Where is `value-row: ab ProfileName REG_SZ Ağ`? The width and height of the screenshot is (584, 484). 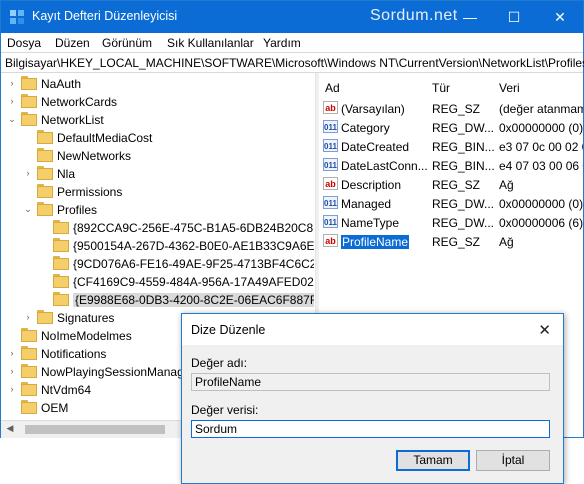 value-row: ab ProfileName REG_SZ Ağ is located at coordinates (451, 241).